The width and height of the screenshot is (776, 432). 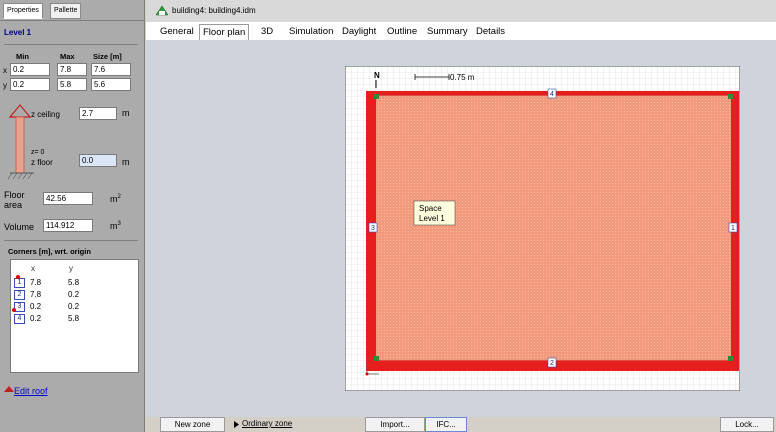 I want to click on floor-area-unit-base: m, so click(x=114, y=199).